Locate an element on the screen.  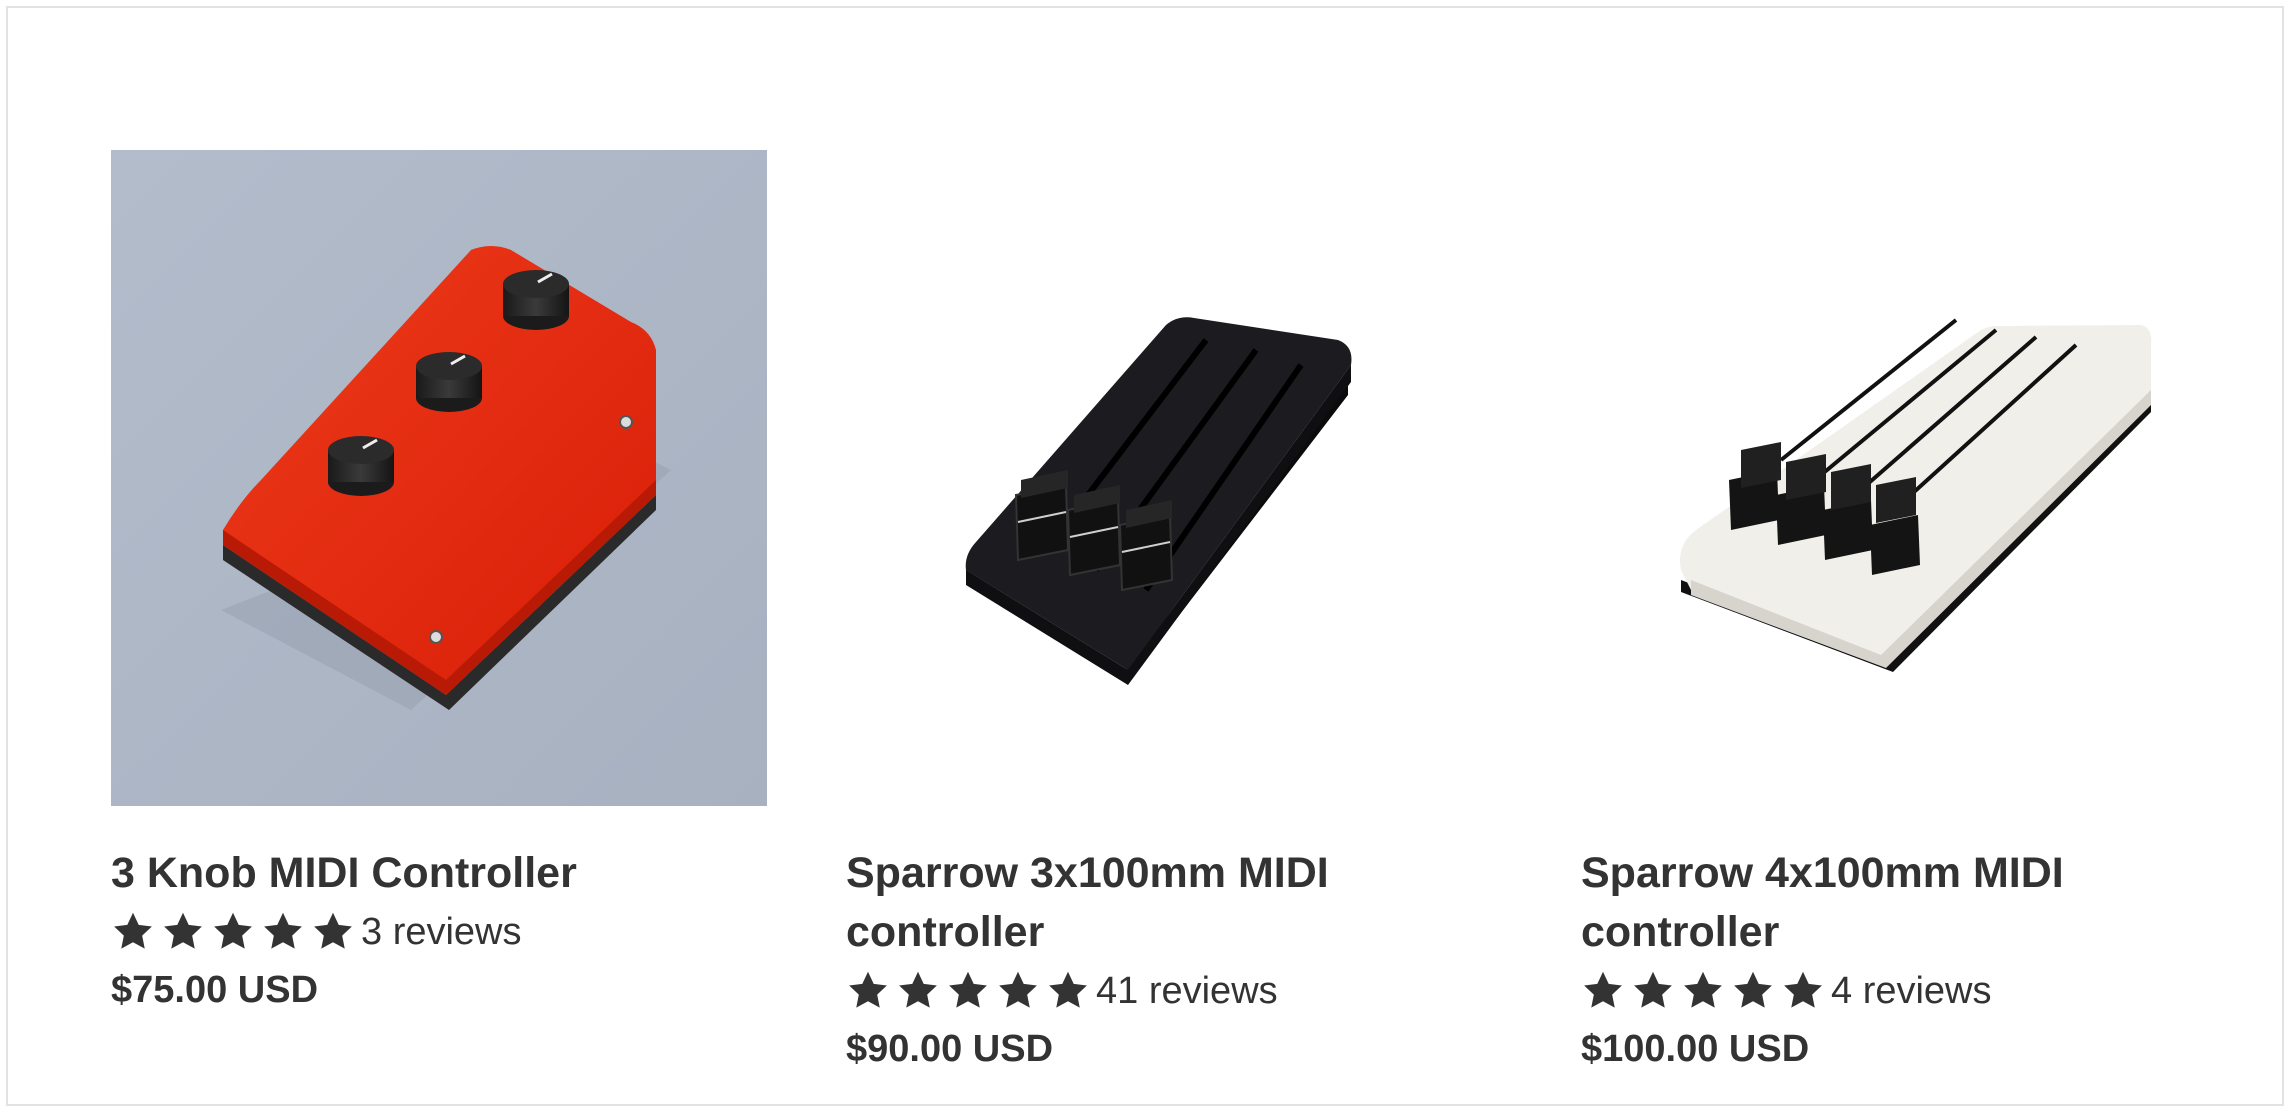
reviews-count: 41 reviews is located at coordinates (1187, 990).